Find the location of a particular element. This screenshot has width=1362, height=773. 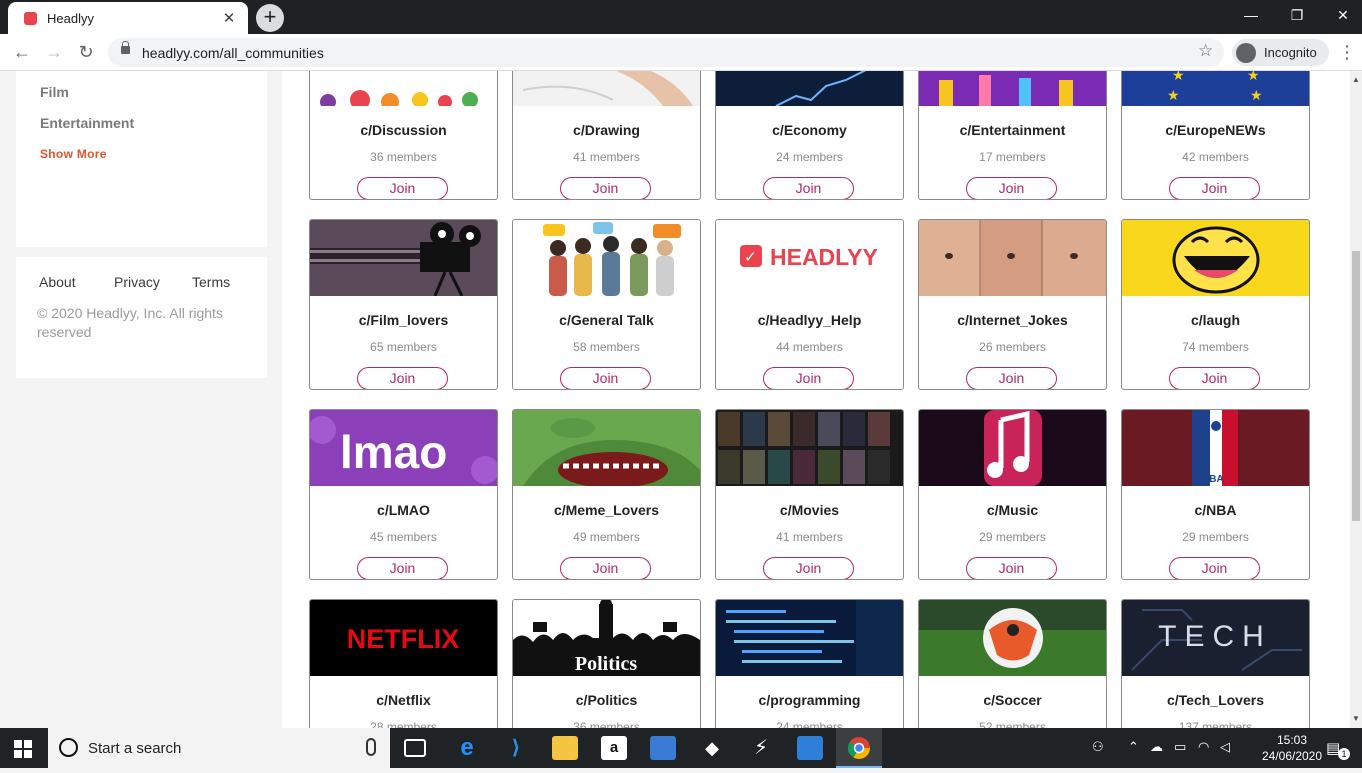

scroll-up-icon: ▲ is located at coordinates (1356, 79).